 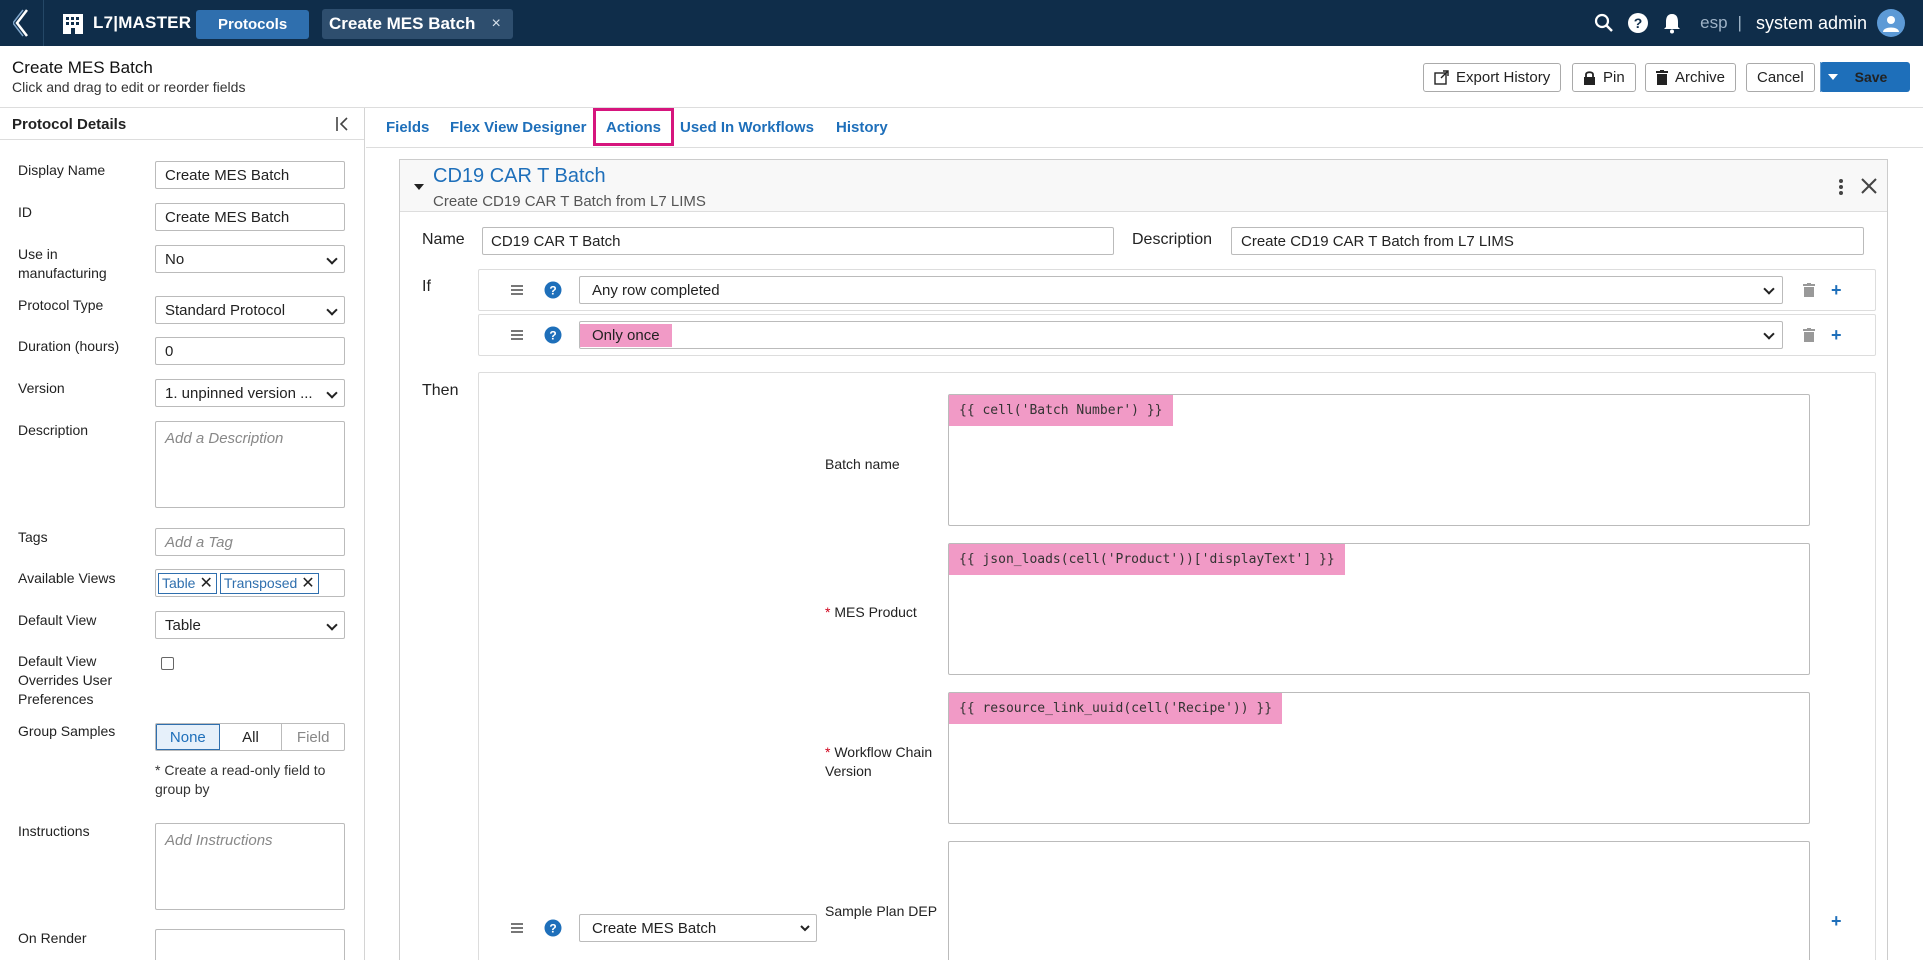 I want to click on view-chip-table: Table ✕, so click(x=187, y=583).